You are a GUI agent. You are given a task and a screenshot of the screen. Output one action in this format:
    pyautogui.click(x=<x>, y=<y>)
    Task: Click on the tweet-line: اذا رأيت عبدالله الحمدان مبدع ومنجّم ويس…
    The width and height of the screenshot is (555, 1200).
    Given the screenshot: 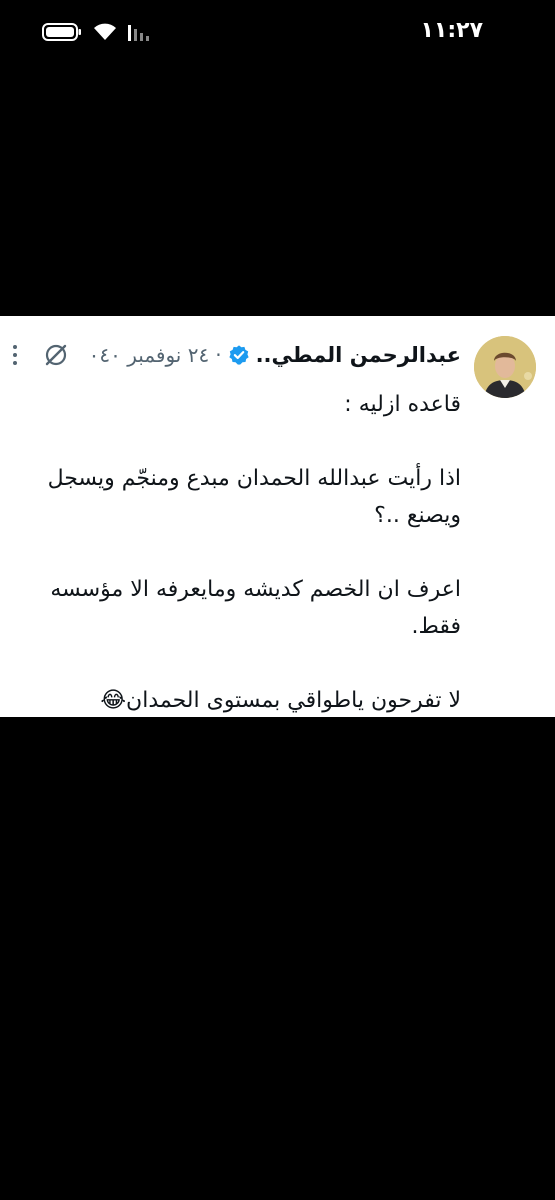 What is the action you would take?
    pyautogui.click(x=254, y=478)
    